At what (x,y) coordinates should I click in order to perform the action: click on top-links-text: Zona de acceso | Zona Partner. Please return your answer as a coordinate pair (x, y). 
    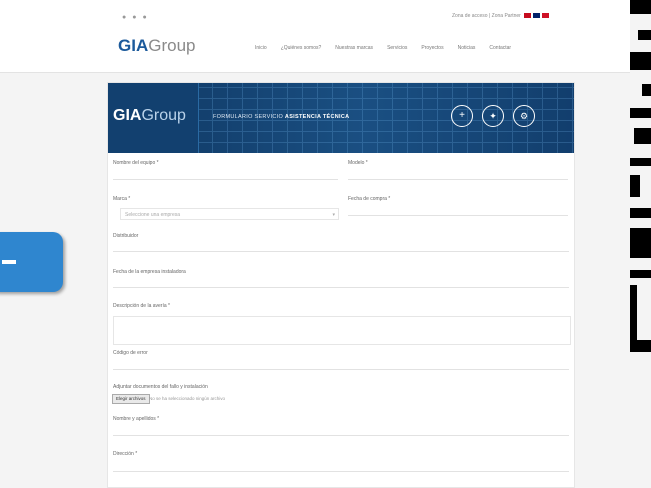
    Looking at the image, I should click on (486, 16).